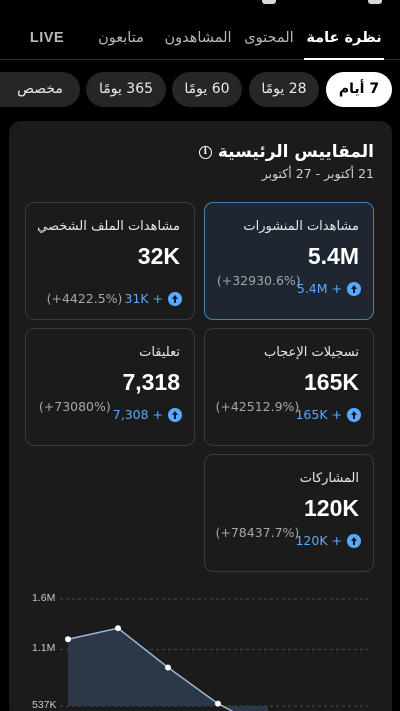 The width and height of the screenshot is (400, 711). What do you see at coordinates (200, 4) in the screenshot?
I see `top-edge-cutoff` at bounding box center [200, 4].